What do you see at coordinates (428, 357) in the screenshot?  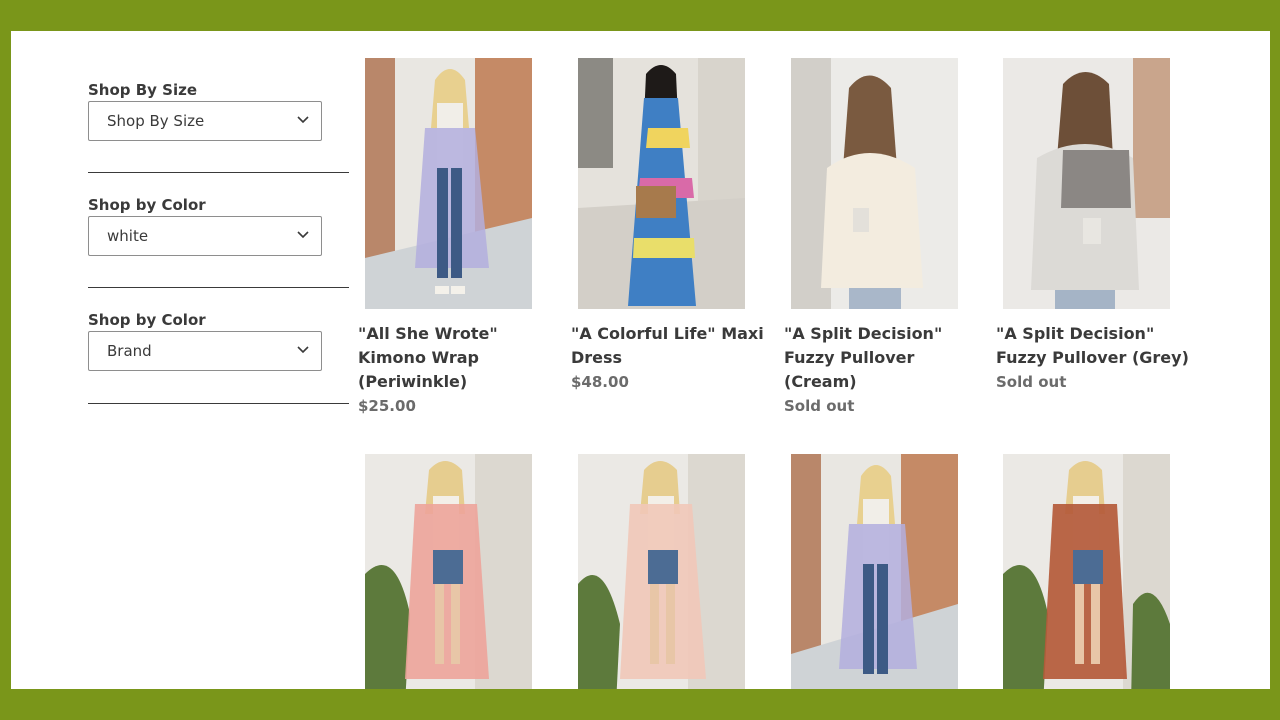 I see `product-title: "All She Wrote" Kimono Wrap (Periwinkle)` at bounding box center [428, 357].